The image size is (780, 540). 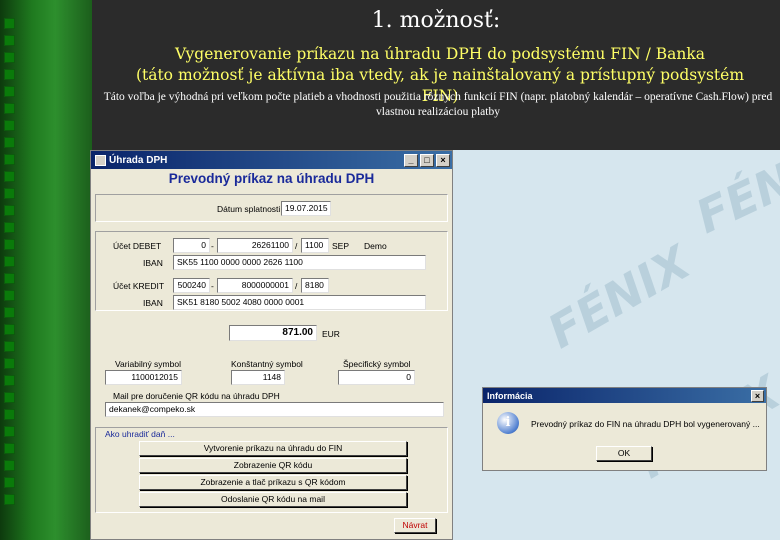 What do you see at coordinates (315, 285) in the screenshot?
I see `credit-bank-code-field: 8180` at bounding box center [315, 285].